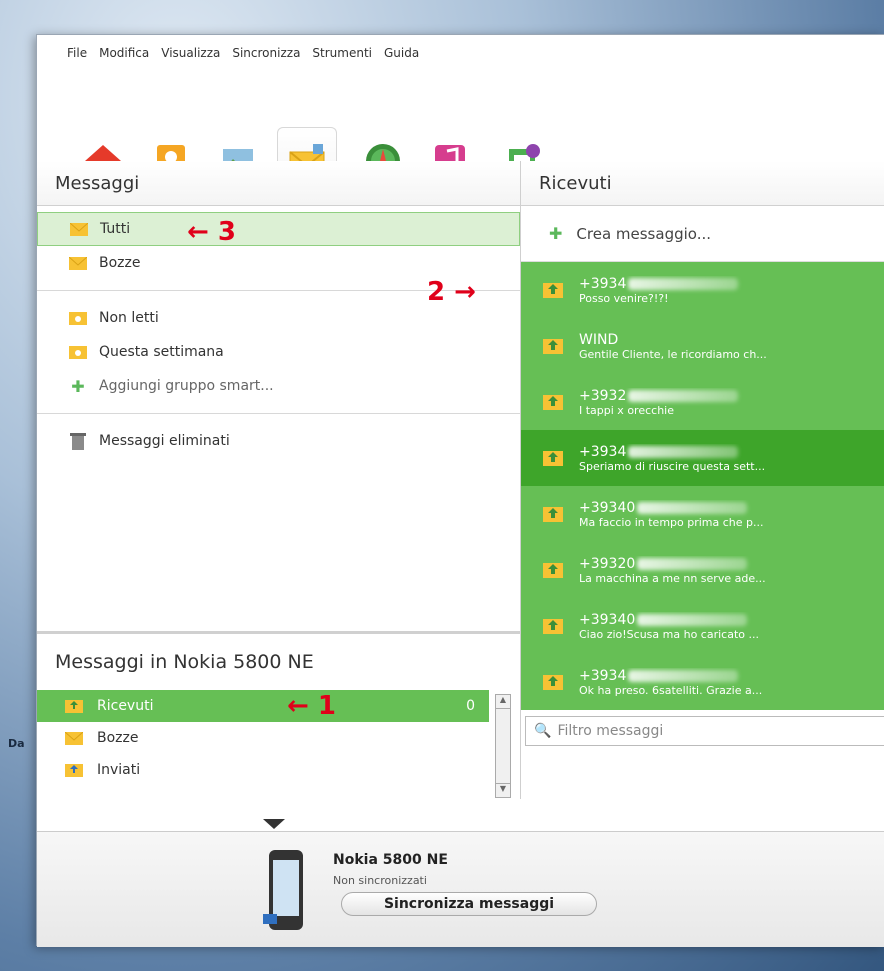 This screenshot has width=884, height=971. Describe the element at coordinates (266, 53) in the screenshot. I see `menu-sincronizza: Sincronizza` at that location.